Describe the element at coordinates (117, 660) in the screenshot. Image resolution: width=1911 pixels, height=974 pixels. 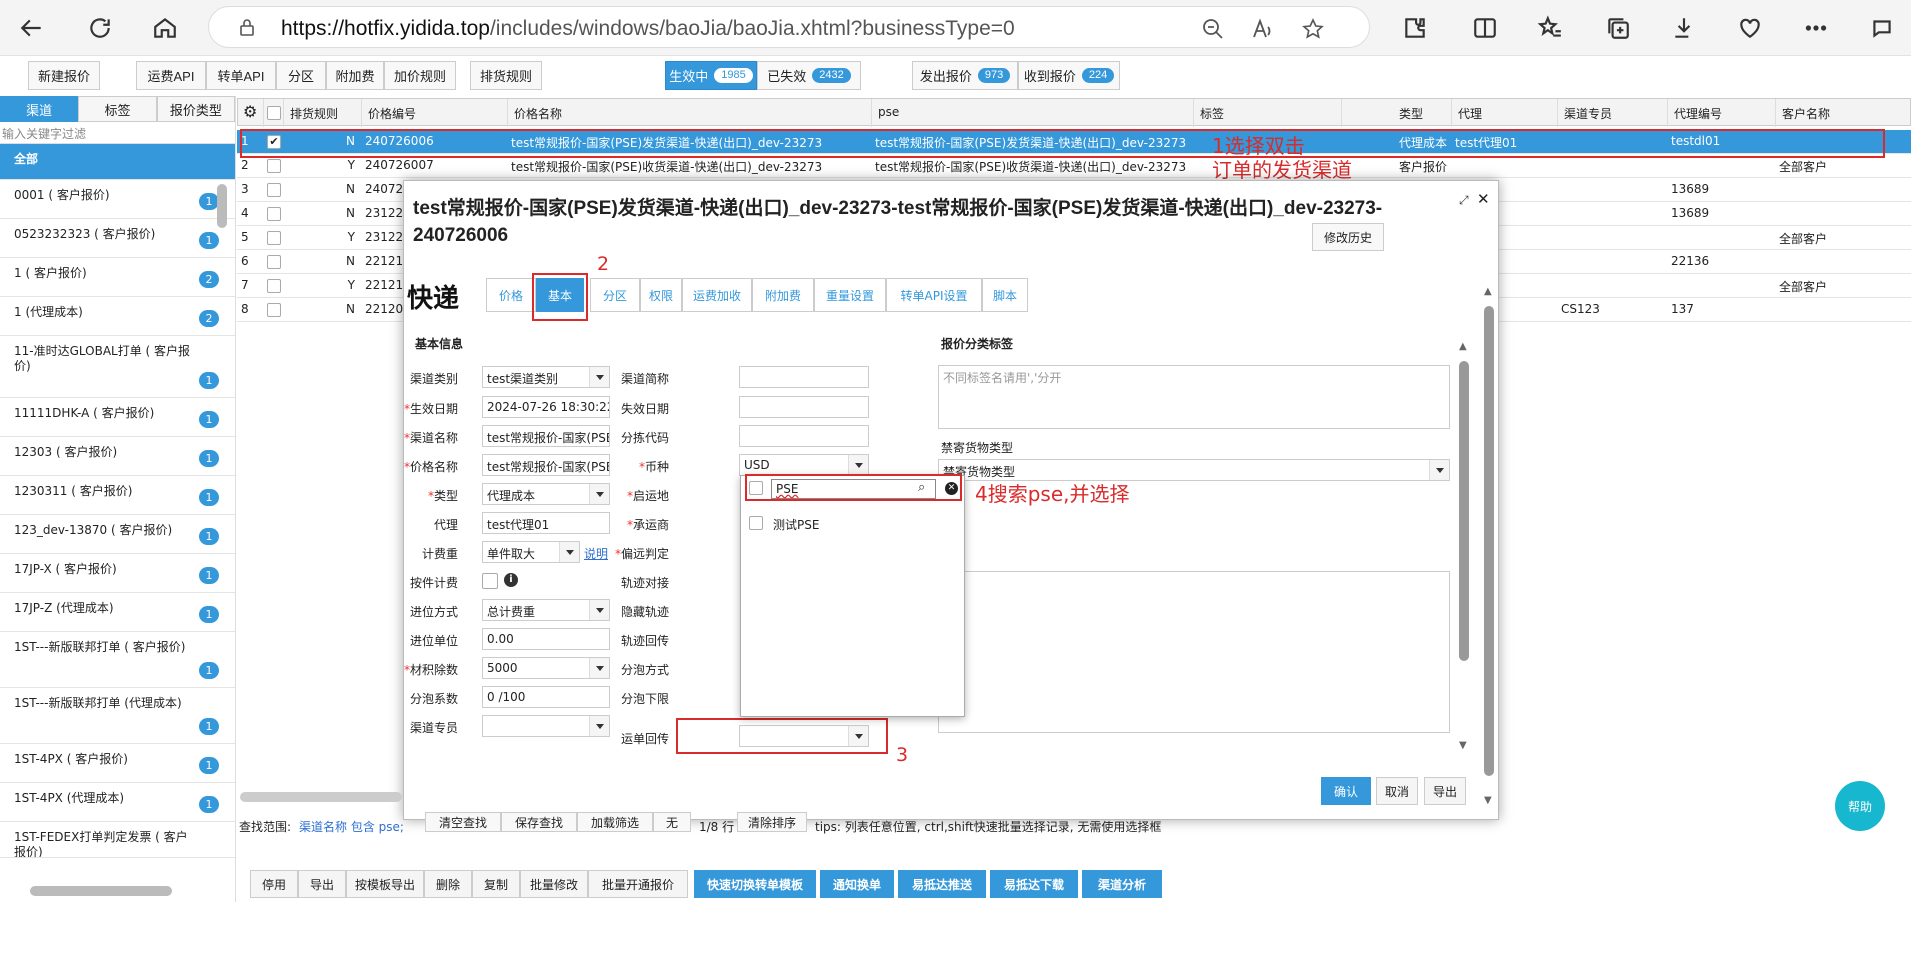
I see `sidebar-item: 1ST---新版联邦打单 ( 客户报价) 1` at that location.